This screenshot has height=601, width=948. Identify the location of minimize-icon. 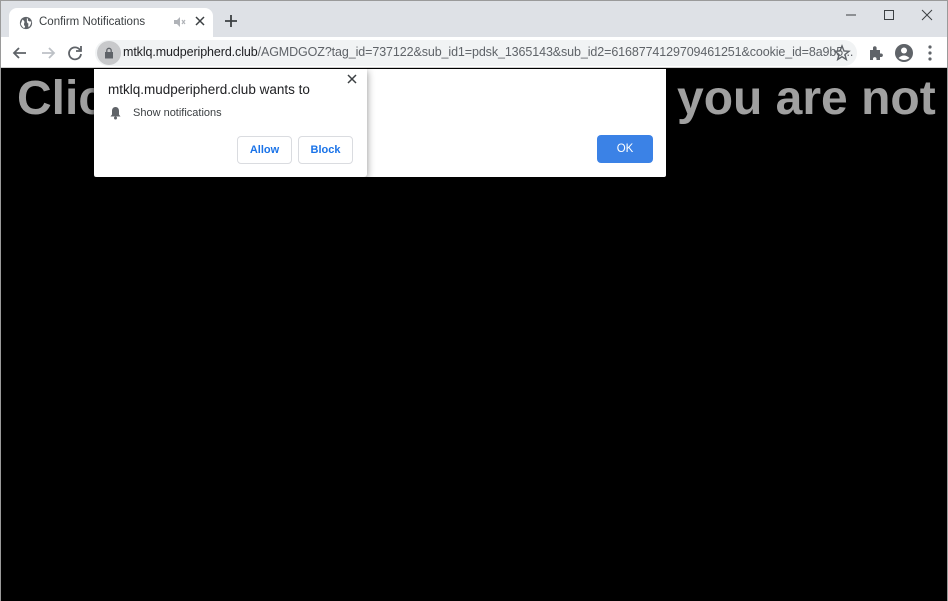
(851, 15).